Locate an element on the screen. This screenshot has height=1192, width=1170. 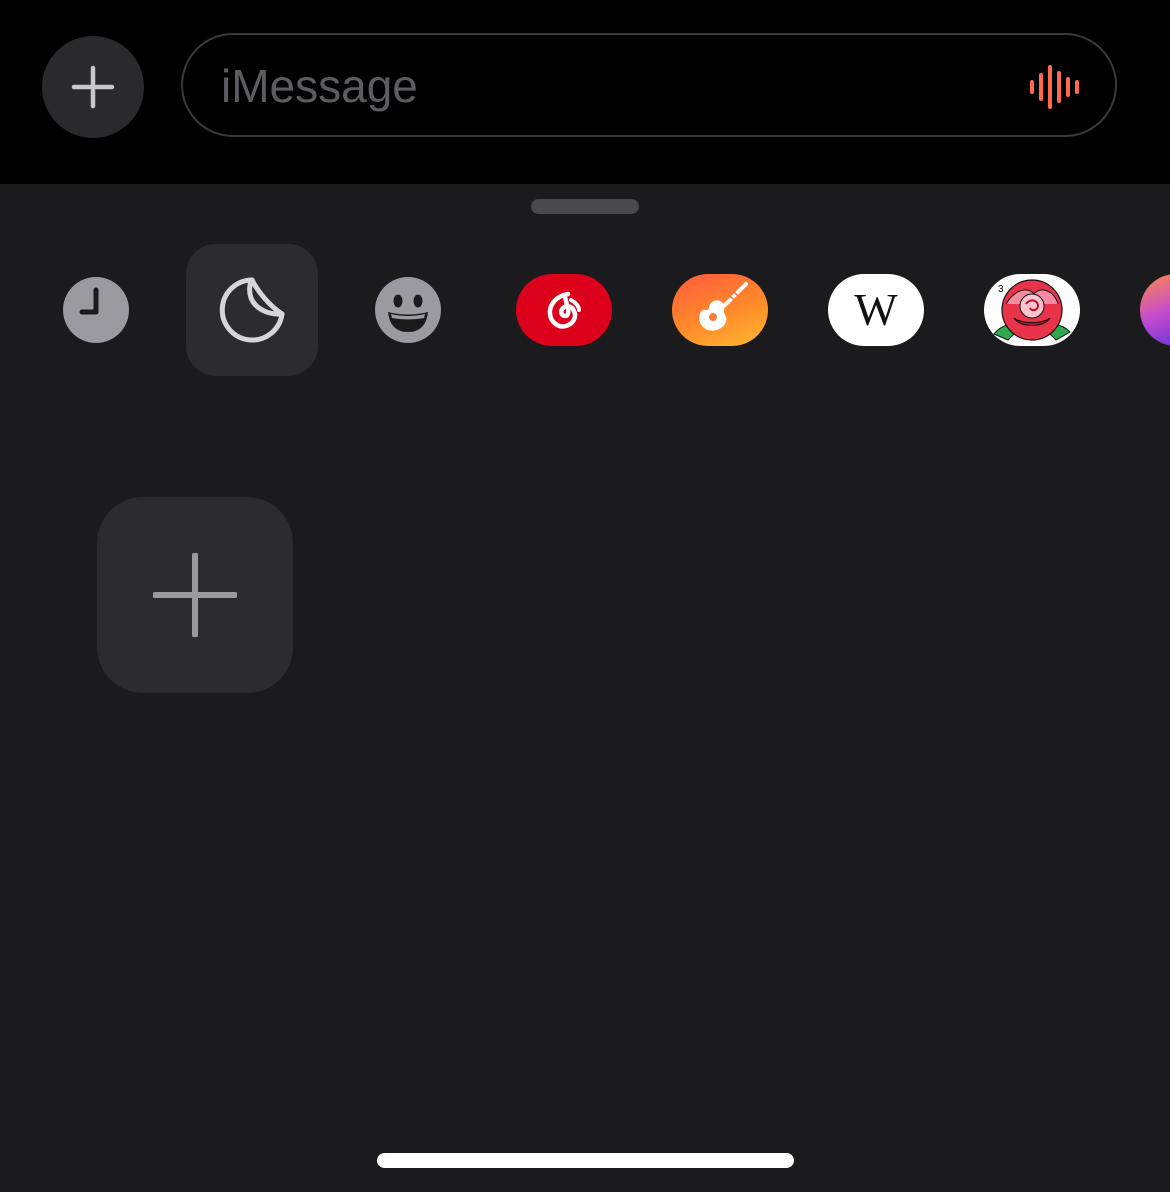
message-field is located at coordinates (649, 85).